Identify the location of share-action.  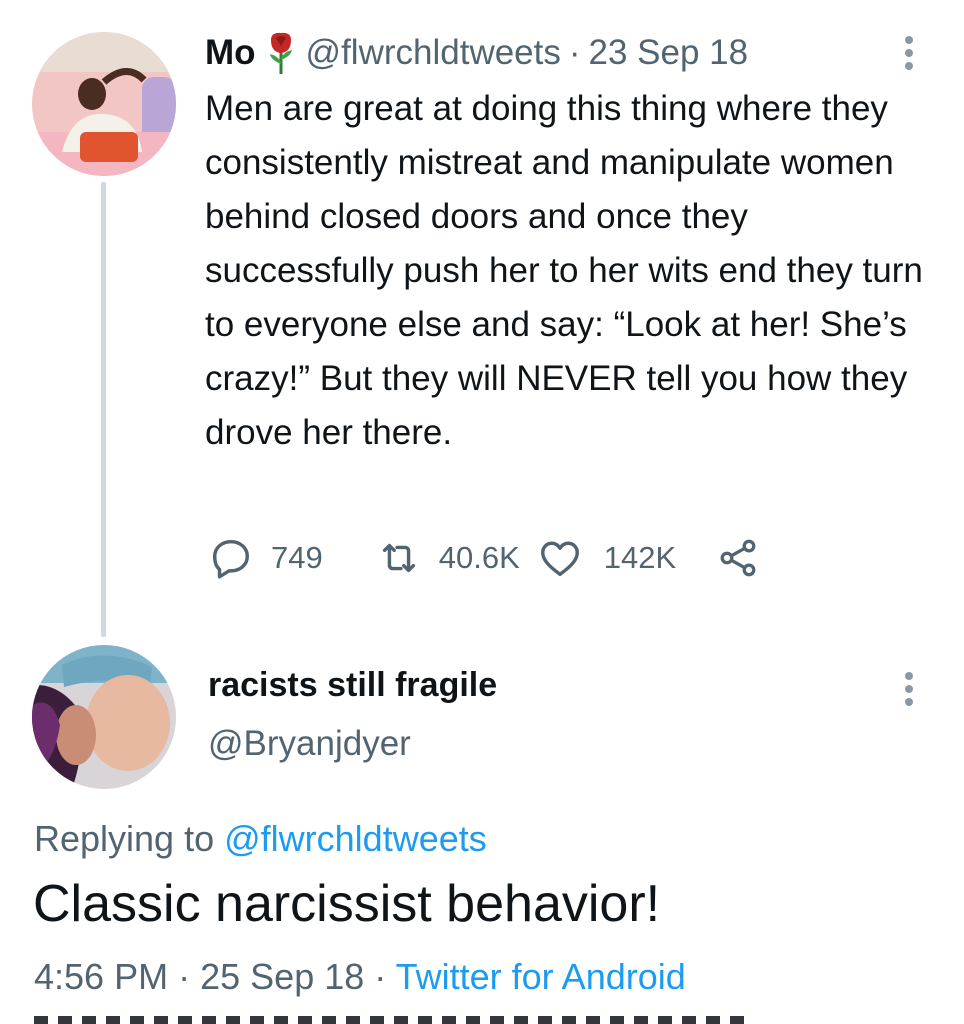
(738, 558).